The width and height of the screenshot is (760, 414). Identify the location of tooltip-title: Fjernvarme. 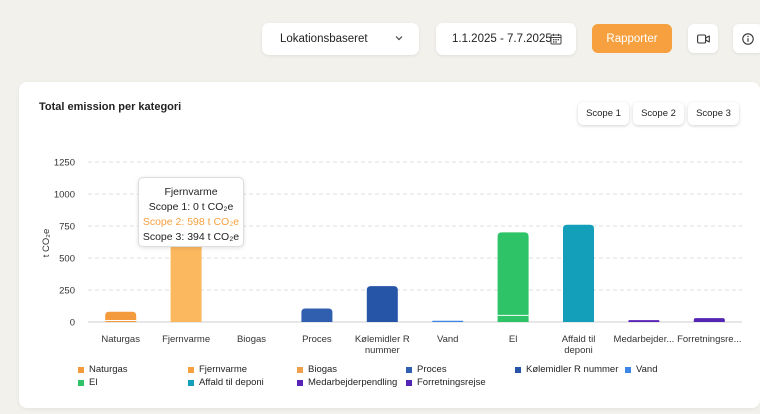
(191, 192).